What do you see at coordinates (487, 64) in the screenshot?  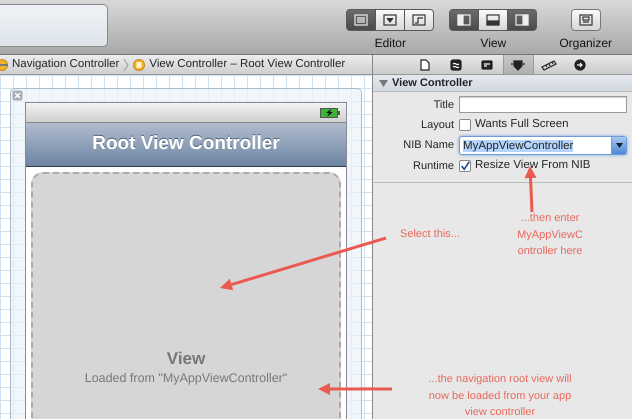 I see `card-icon` at bounding box center [487, 64].